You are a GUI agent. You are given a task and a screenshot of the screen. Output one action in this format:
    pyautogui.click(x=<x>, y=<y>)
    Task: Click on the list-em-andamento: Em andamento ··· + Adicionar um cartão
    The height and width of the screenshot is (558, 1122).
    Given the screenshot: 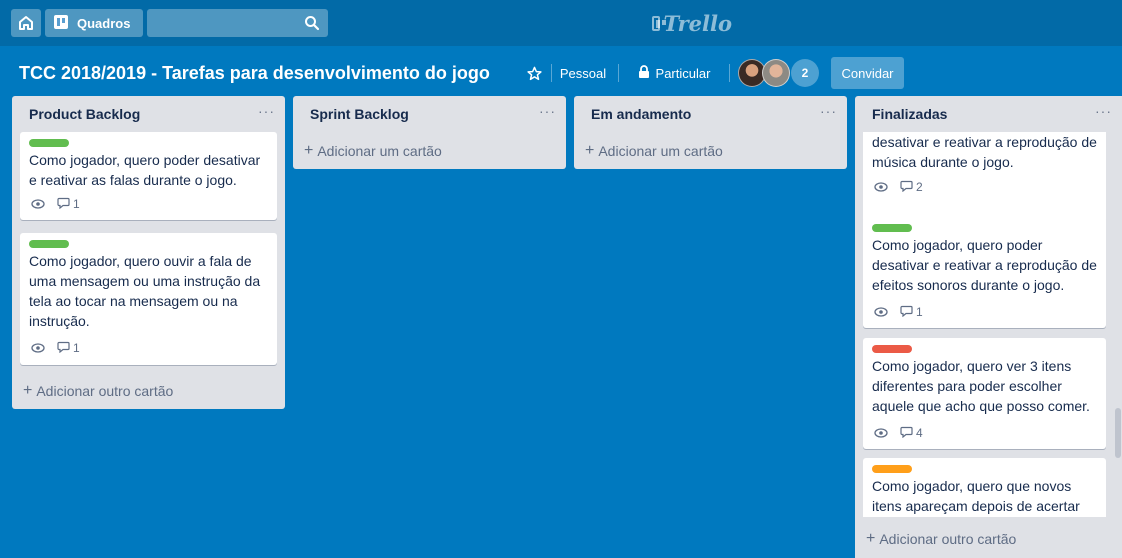 What is the action you would take?
    pyautogui.click(x=710, y=132)
    